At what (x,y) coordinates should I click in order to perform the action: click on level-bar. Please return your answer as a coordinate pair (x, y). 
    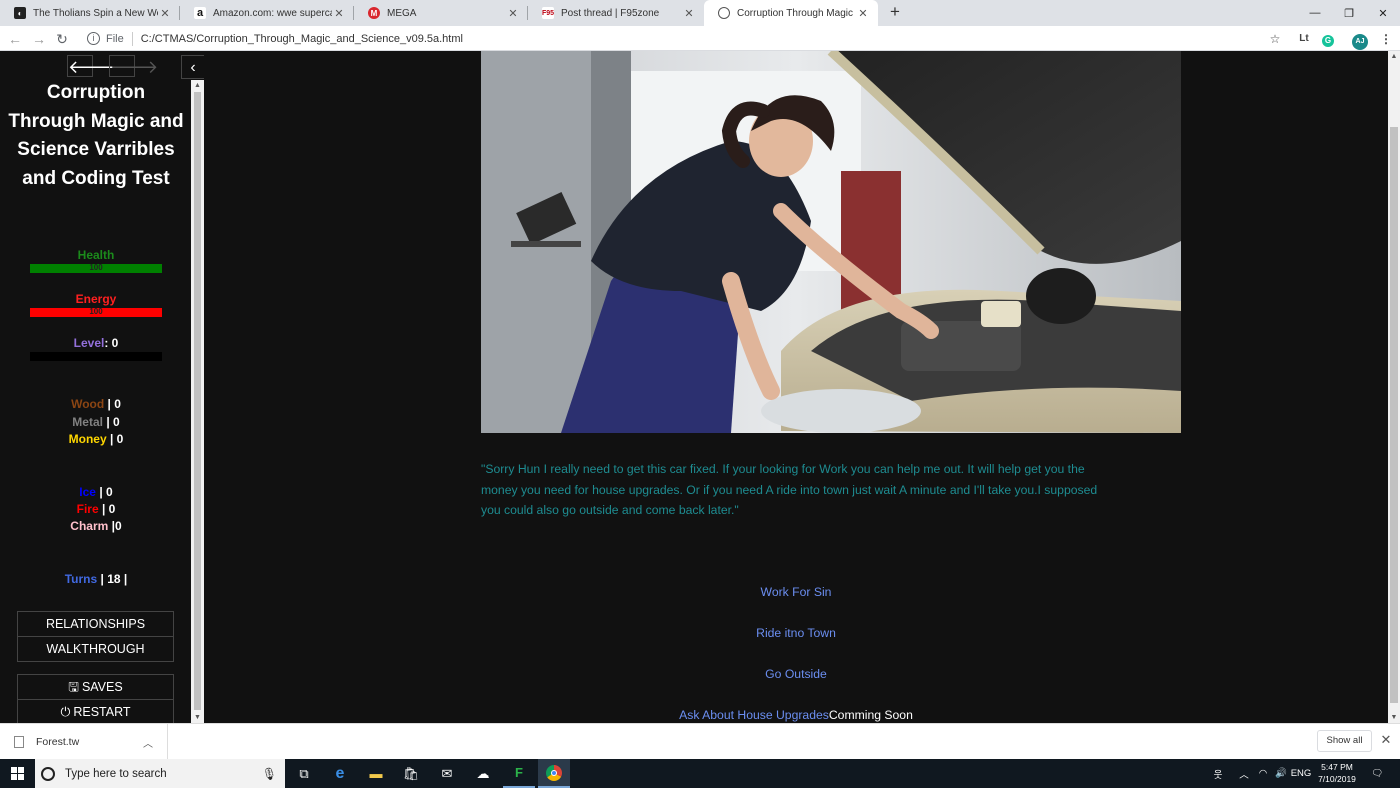
    Looking at the image, I should click on (96, 356).